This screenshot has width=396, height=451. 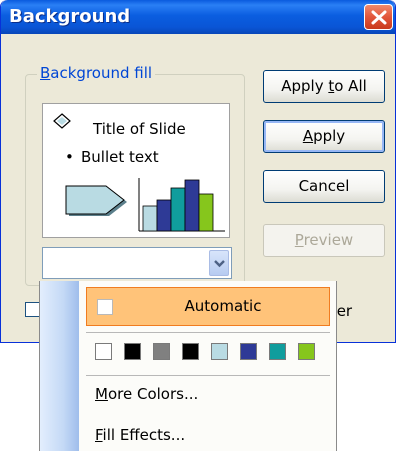 What do you see at coordinates (70, 16) in the screenshot?
I see `window-title: Background` at bounding box center [70, 16].